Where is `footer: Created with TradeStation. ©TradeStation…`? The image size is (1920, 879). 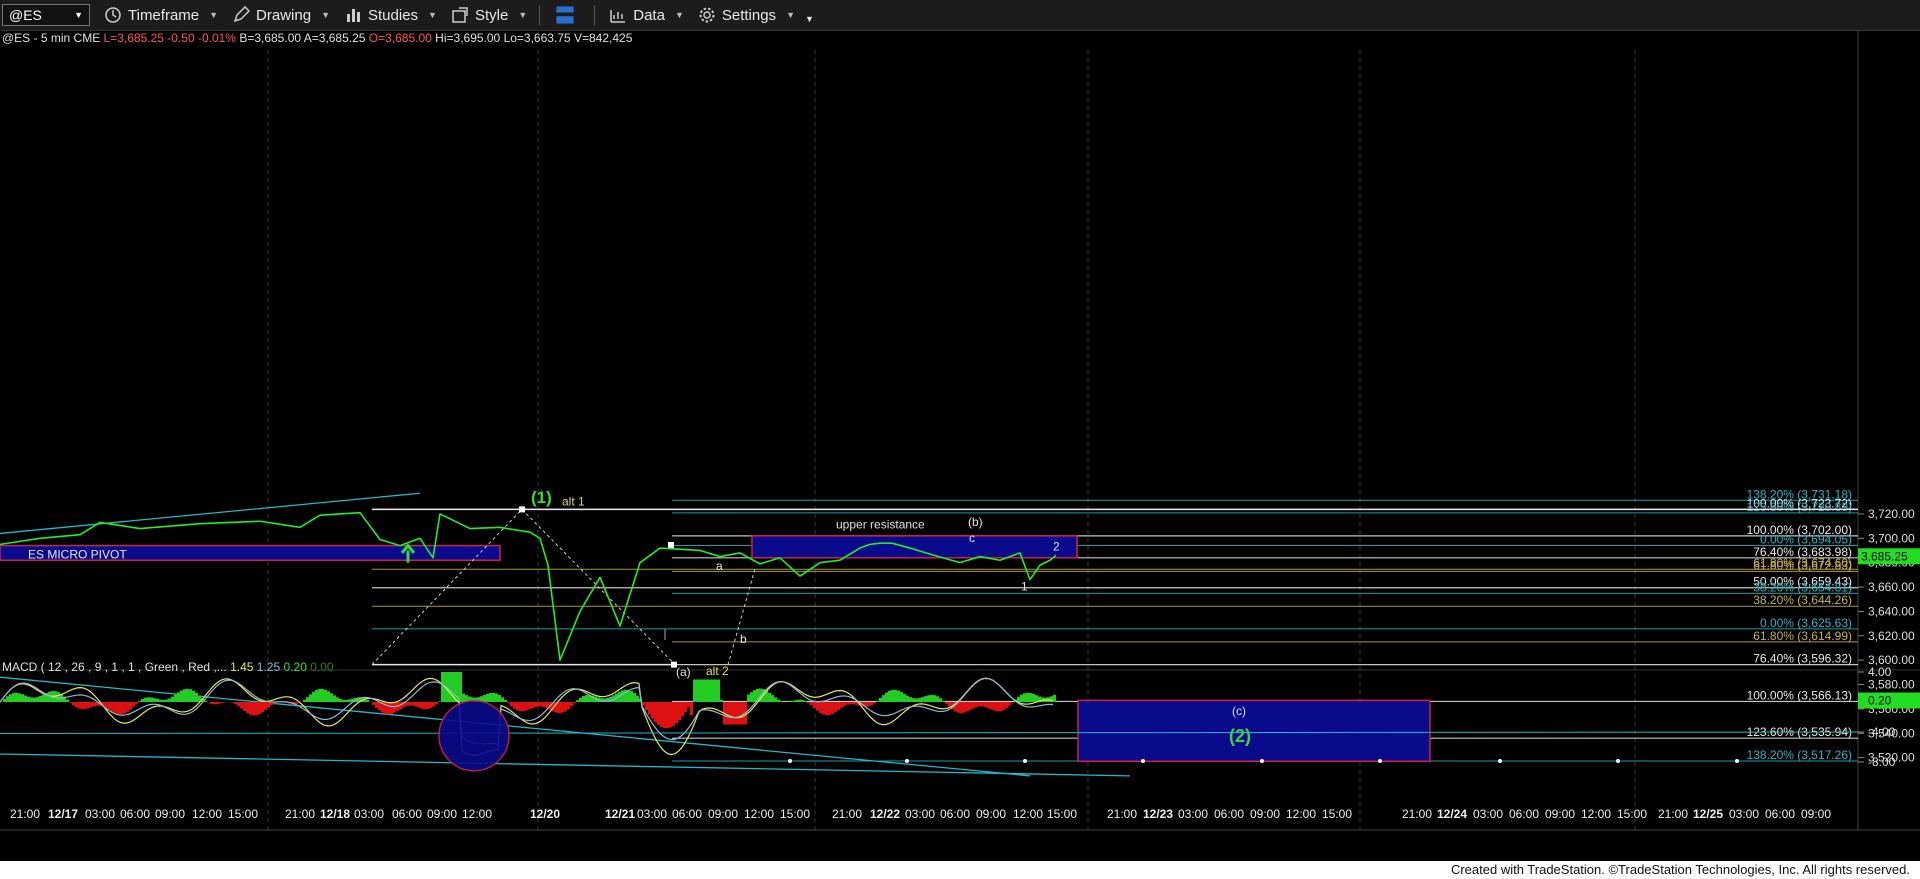 footer: Created with TradeStation. ©TradeStation… is located at coordinates (960, 870).